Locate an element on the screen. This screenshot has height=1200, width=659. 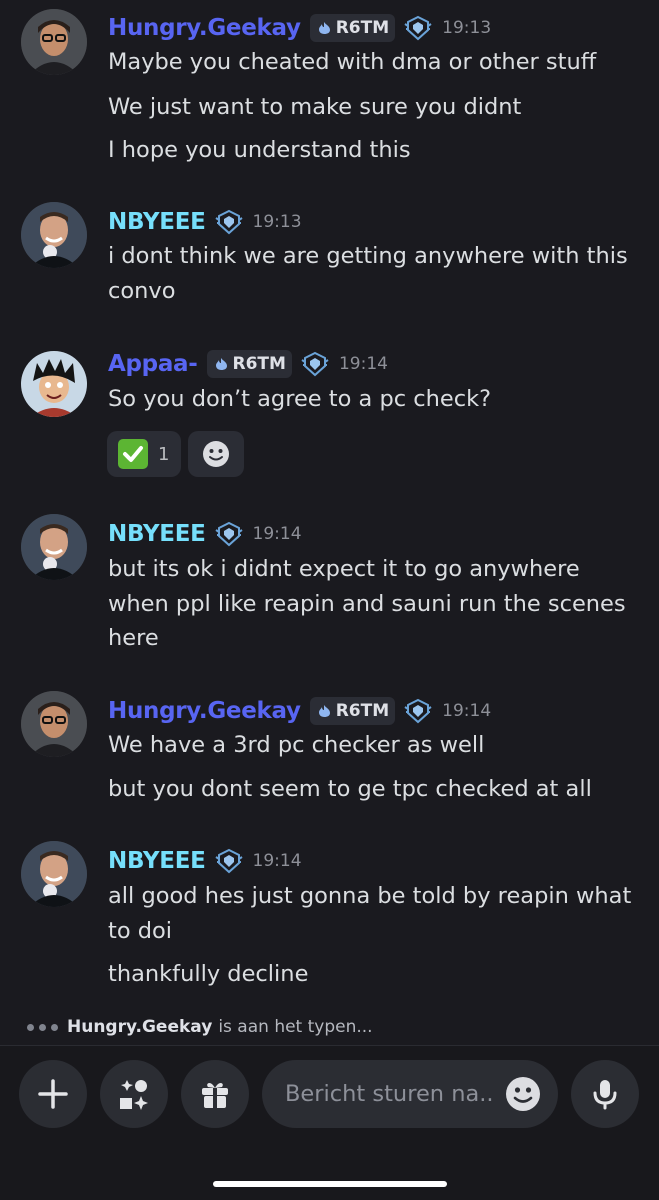
emoji-picker-button is located at coordinates (523, 1096).